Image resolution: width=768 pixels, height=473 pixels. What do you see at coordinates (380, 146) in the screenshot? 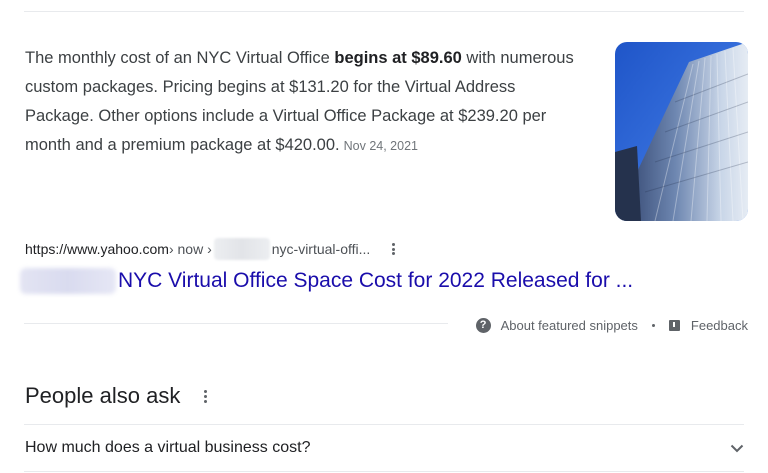
I see `snippet-date: Nov 24, 2021` at bounding box center [380, 146].